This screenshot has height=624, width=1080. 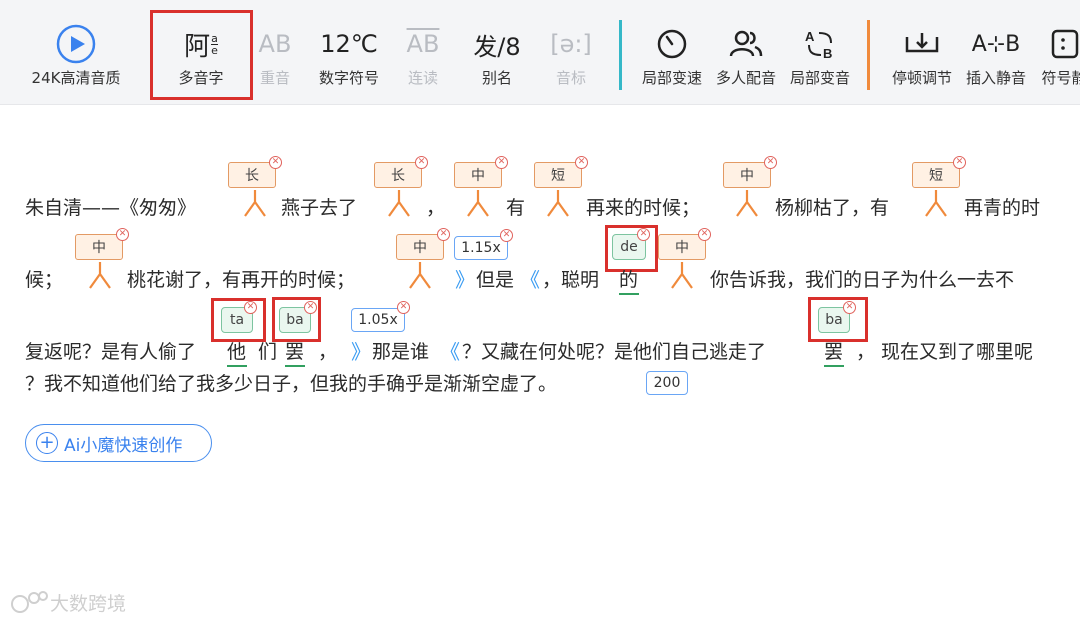 I want to click on speed-gauge-icon, so click(x=672, y=44).